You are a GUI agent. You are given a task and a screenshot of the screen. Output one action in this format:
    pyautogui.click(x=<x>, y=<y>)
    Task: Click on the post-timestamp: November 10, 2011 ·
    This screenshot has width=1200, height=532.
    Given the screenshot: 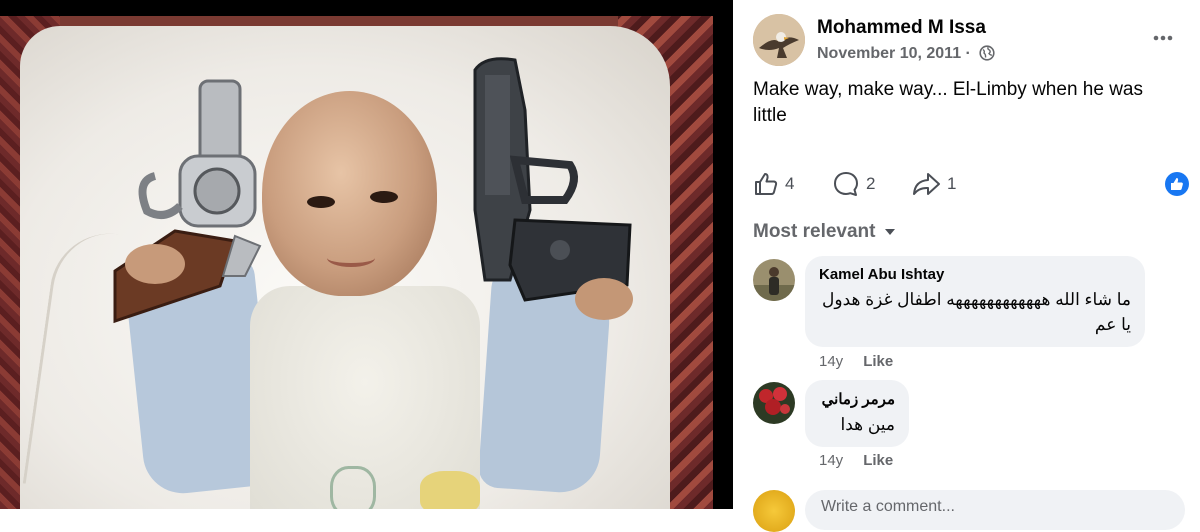 What is the action you would take?
    pyautogui.click(x=906, y=54)
    